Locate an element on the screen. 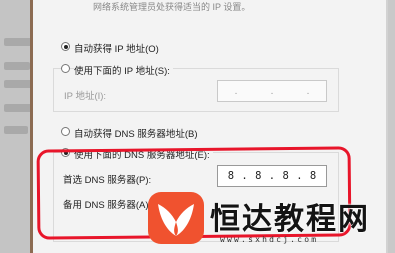  auto-ip-label: 自动获得 IP 地址(O) is located at coordinates (116, 48).